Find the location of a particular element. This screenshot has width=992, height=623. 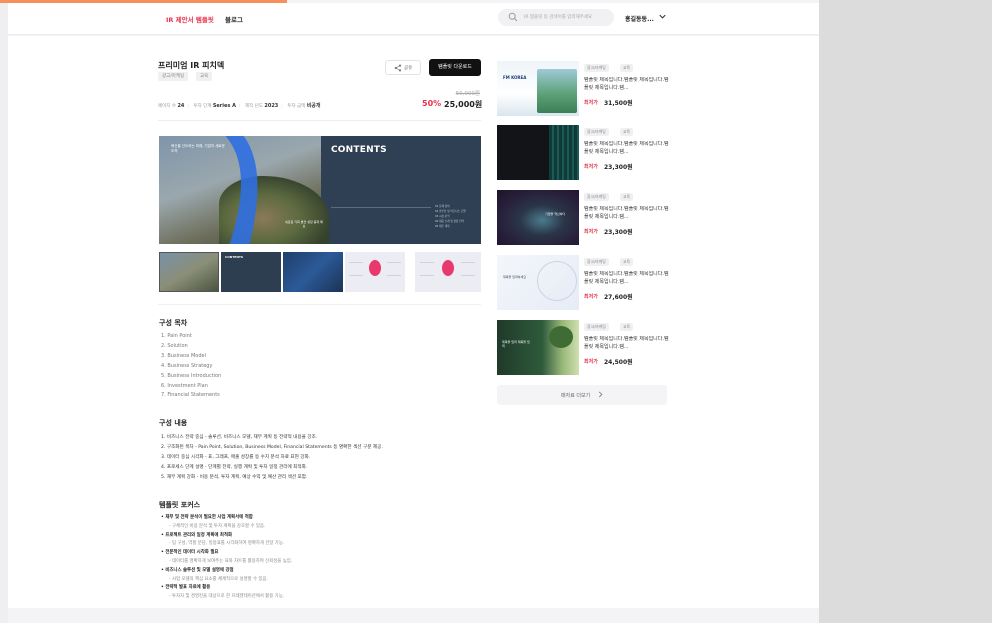

toc-item: 3. Business Model is located at coordinates (184, 355).